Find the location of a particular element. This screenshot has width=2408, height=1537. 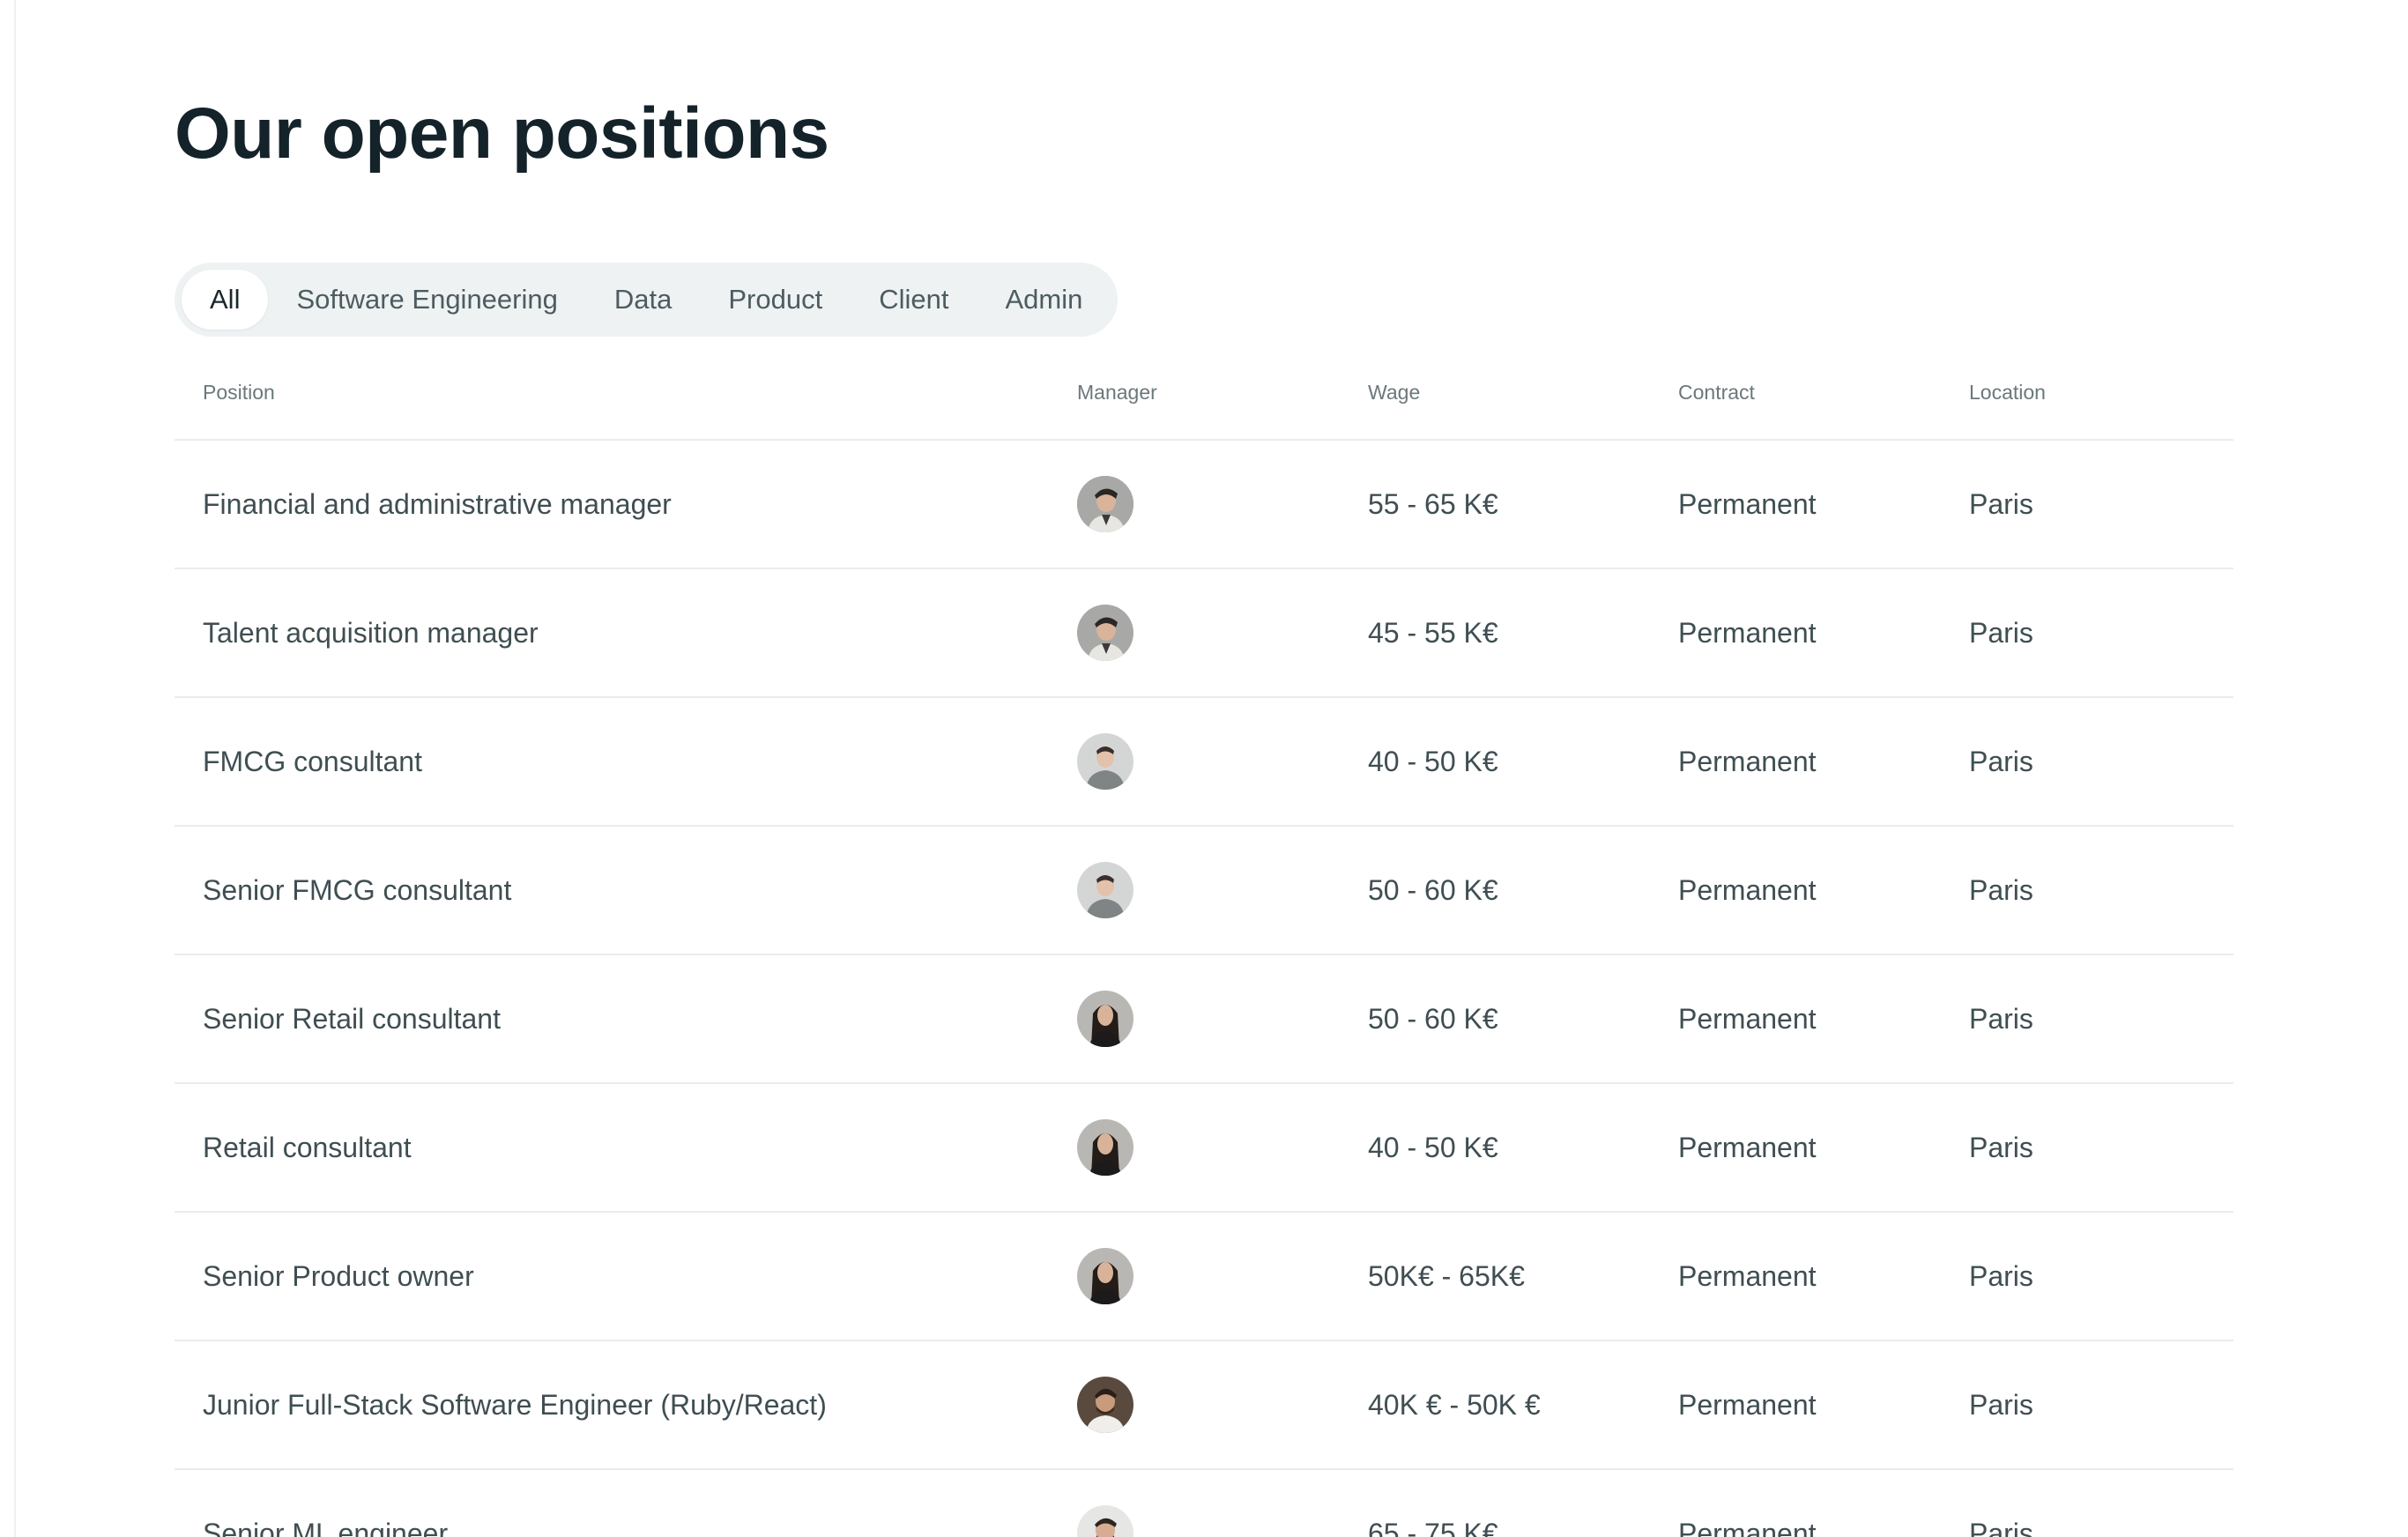

tab-software-engineering: Software Engineering is located at coordinates (426, 300).